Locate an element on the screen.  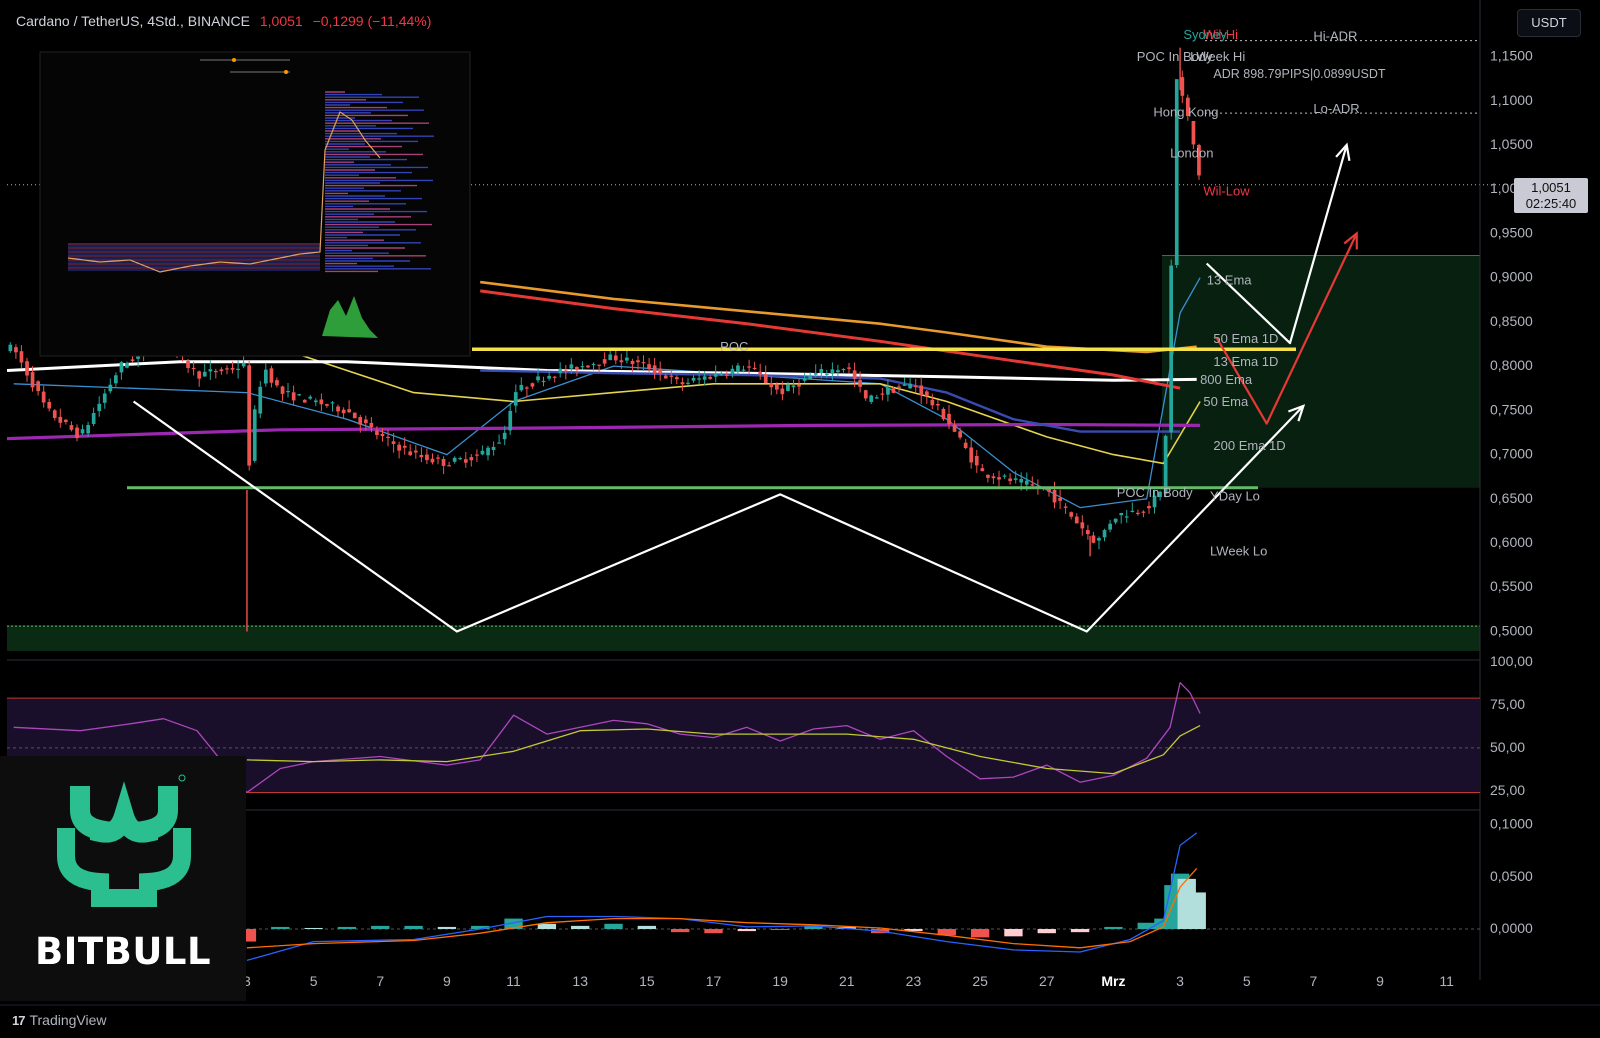
y-tick-label: 50,00 is located at coordinates (1507, 747).